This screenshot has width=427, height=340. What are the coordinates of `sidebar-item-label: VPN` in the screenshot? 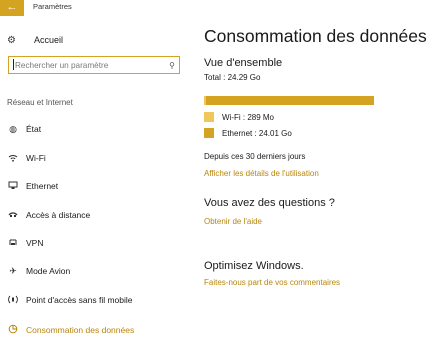 It's located at (35, 243).